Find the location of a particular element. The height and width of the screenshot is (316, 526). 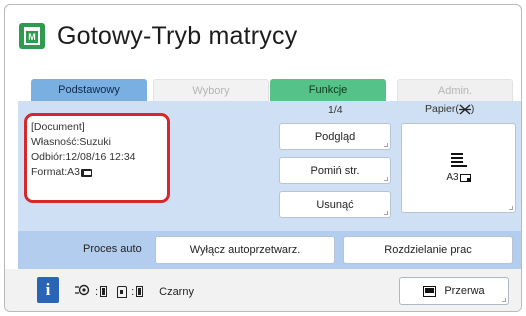

job-separation-button: Rozdzielanie prac is located at coordinates (428, 250).